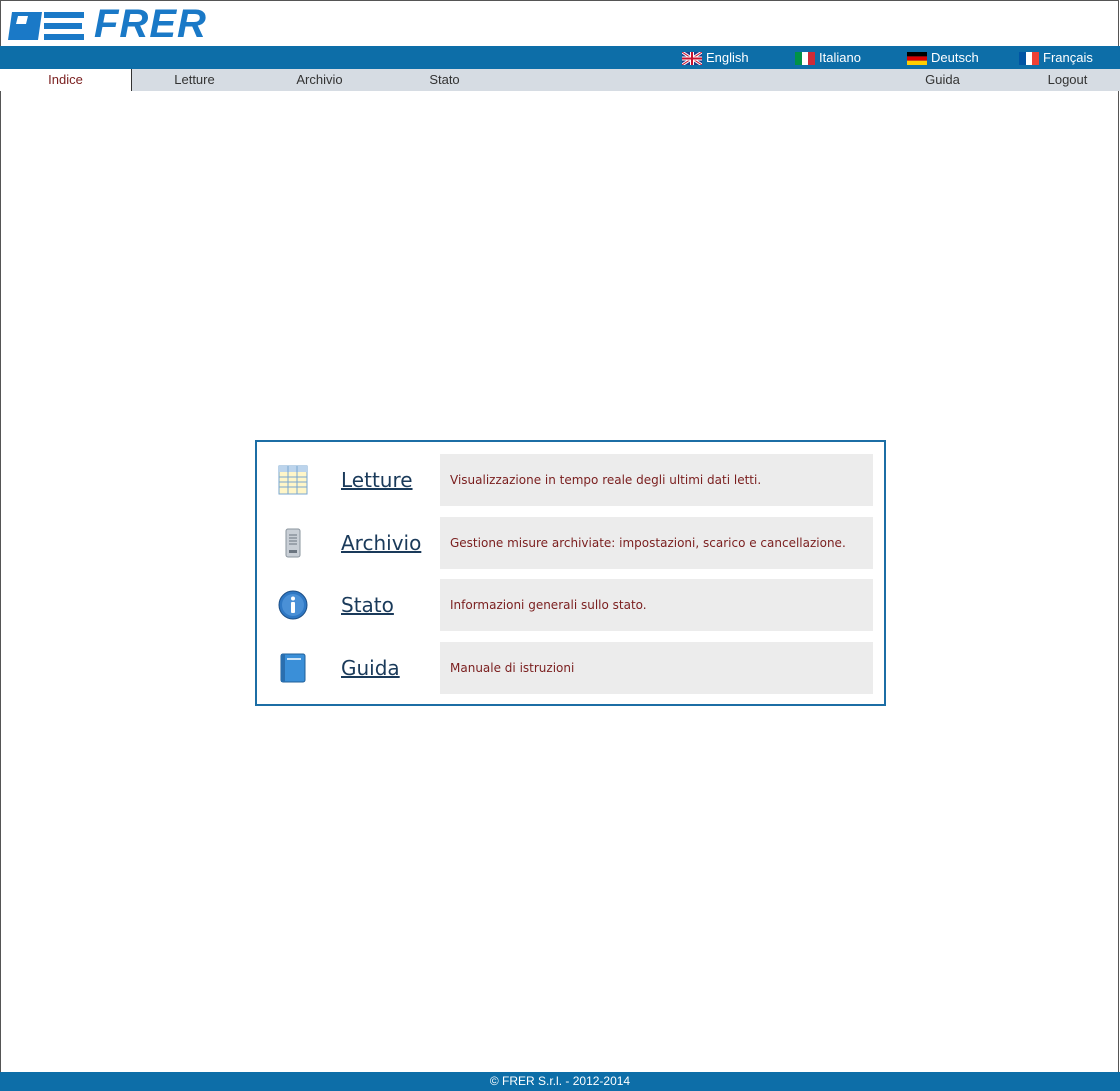  What do you see at coordinates (1068, 57) in the screenshot?
I see `lang-label: Français` at bounding box center [1068, 57].